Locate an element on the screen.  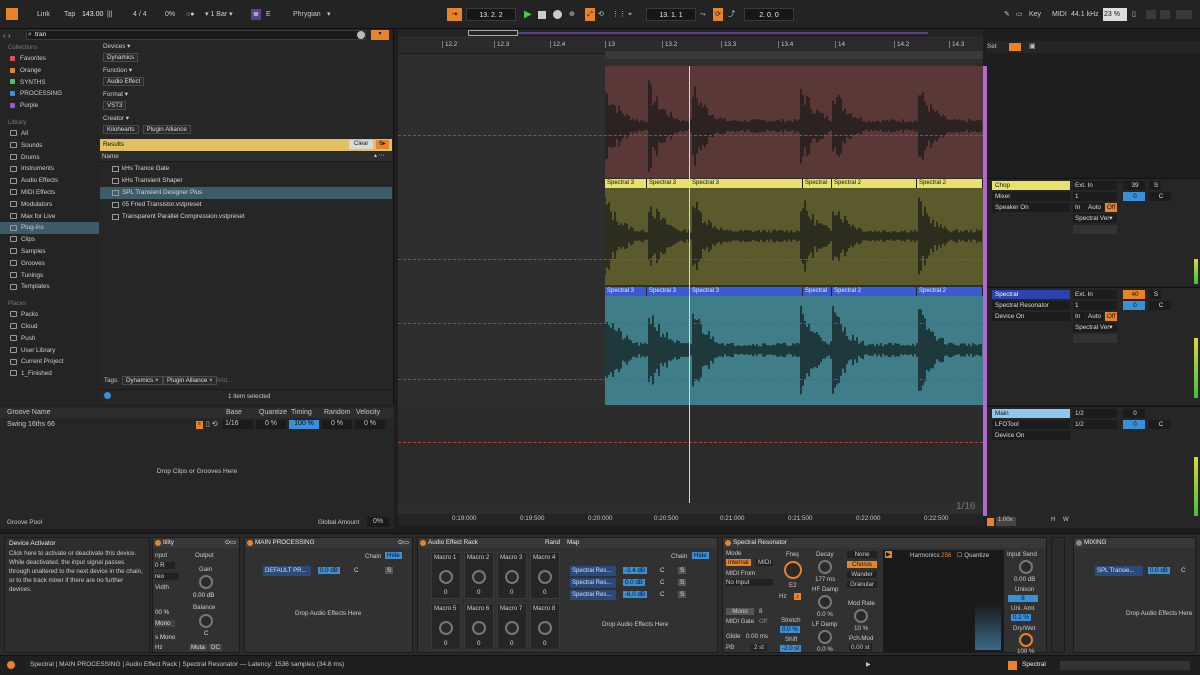
unison-amount-value: 0.1 % is located at coordinates (1021, 617).